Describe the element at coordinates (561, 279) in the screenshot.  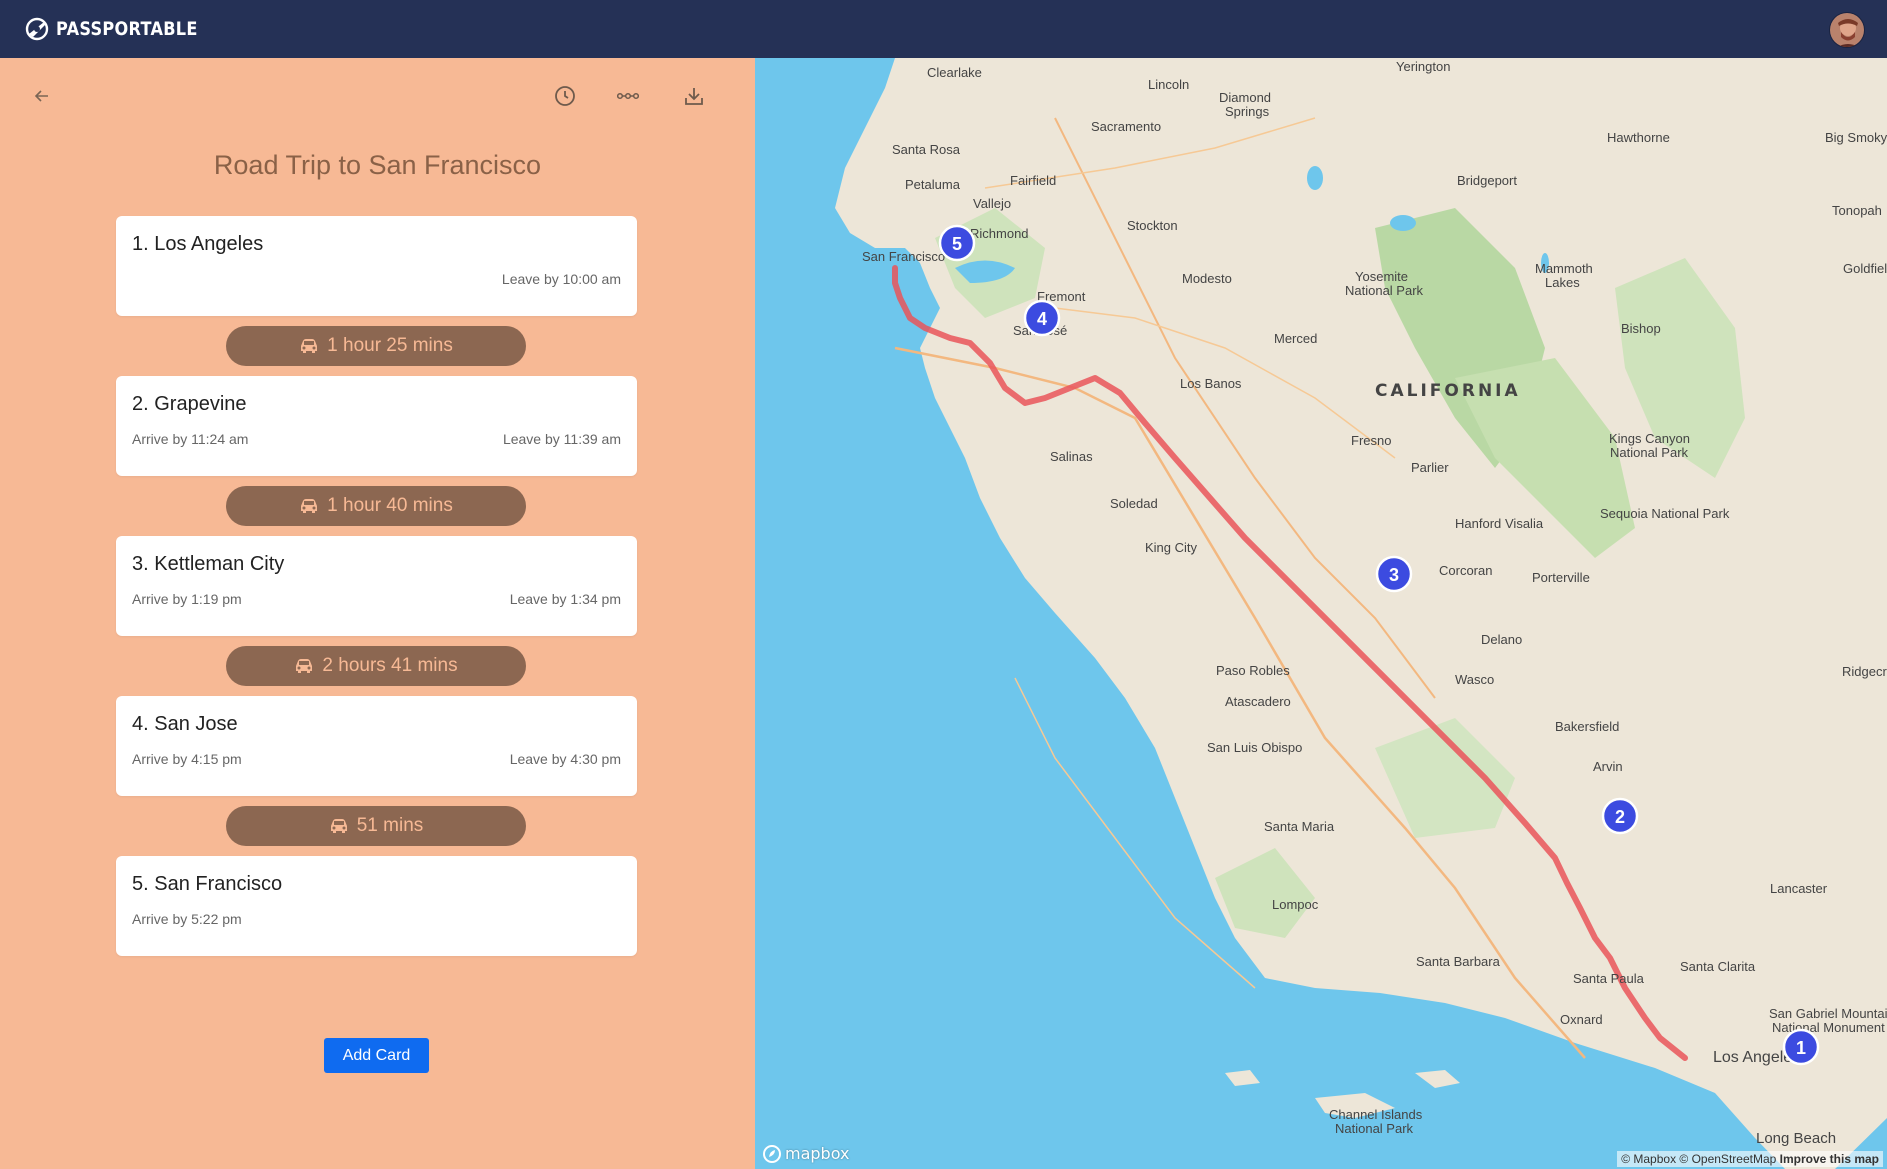
I see `leave-time: Leave by 10:00 am` at that location.